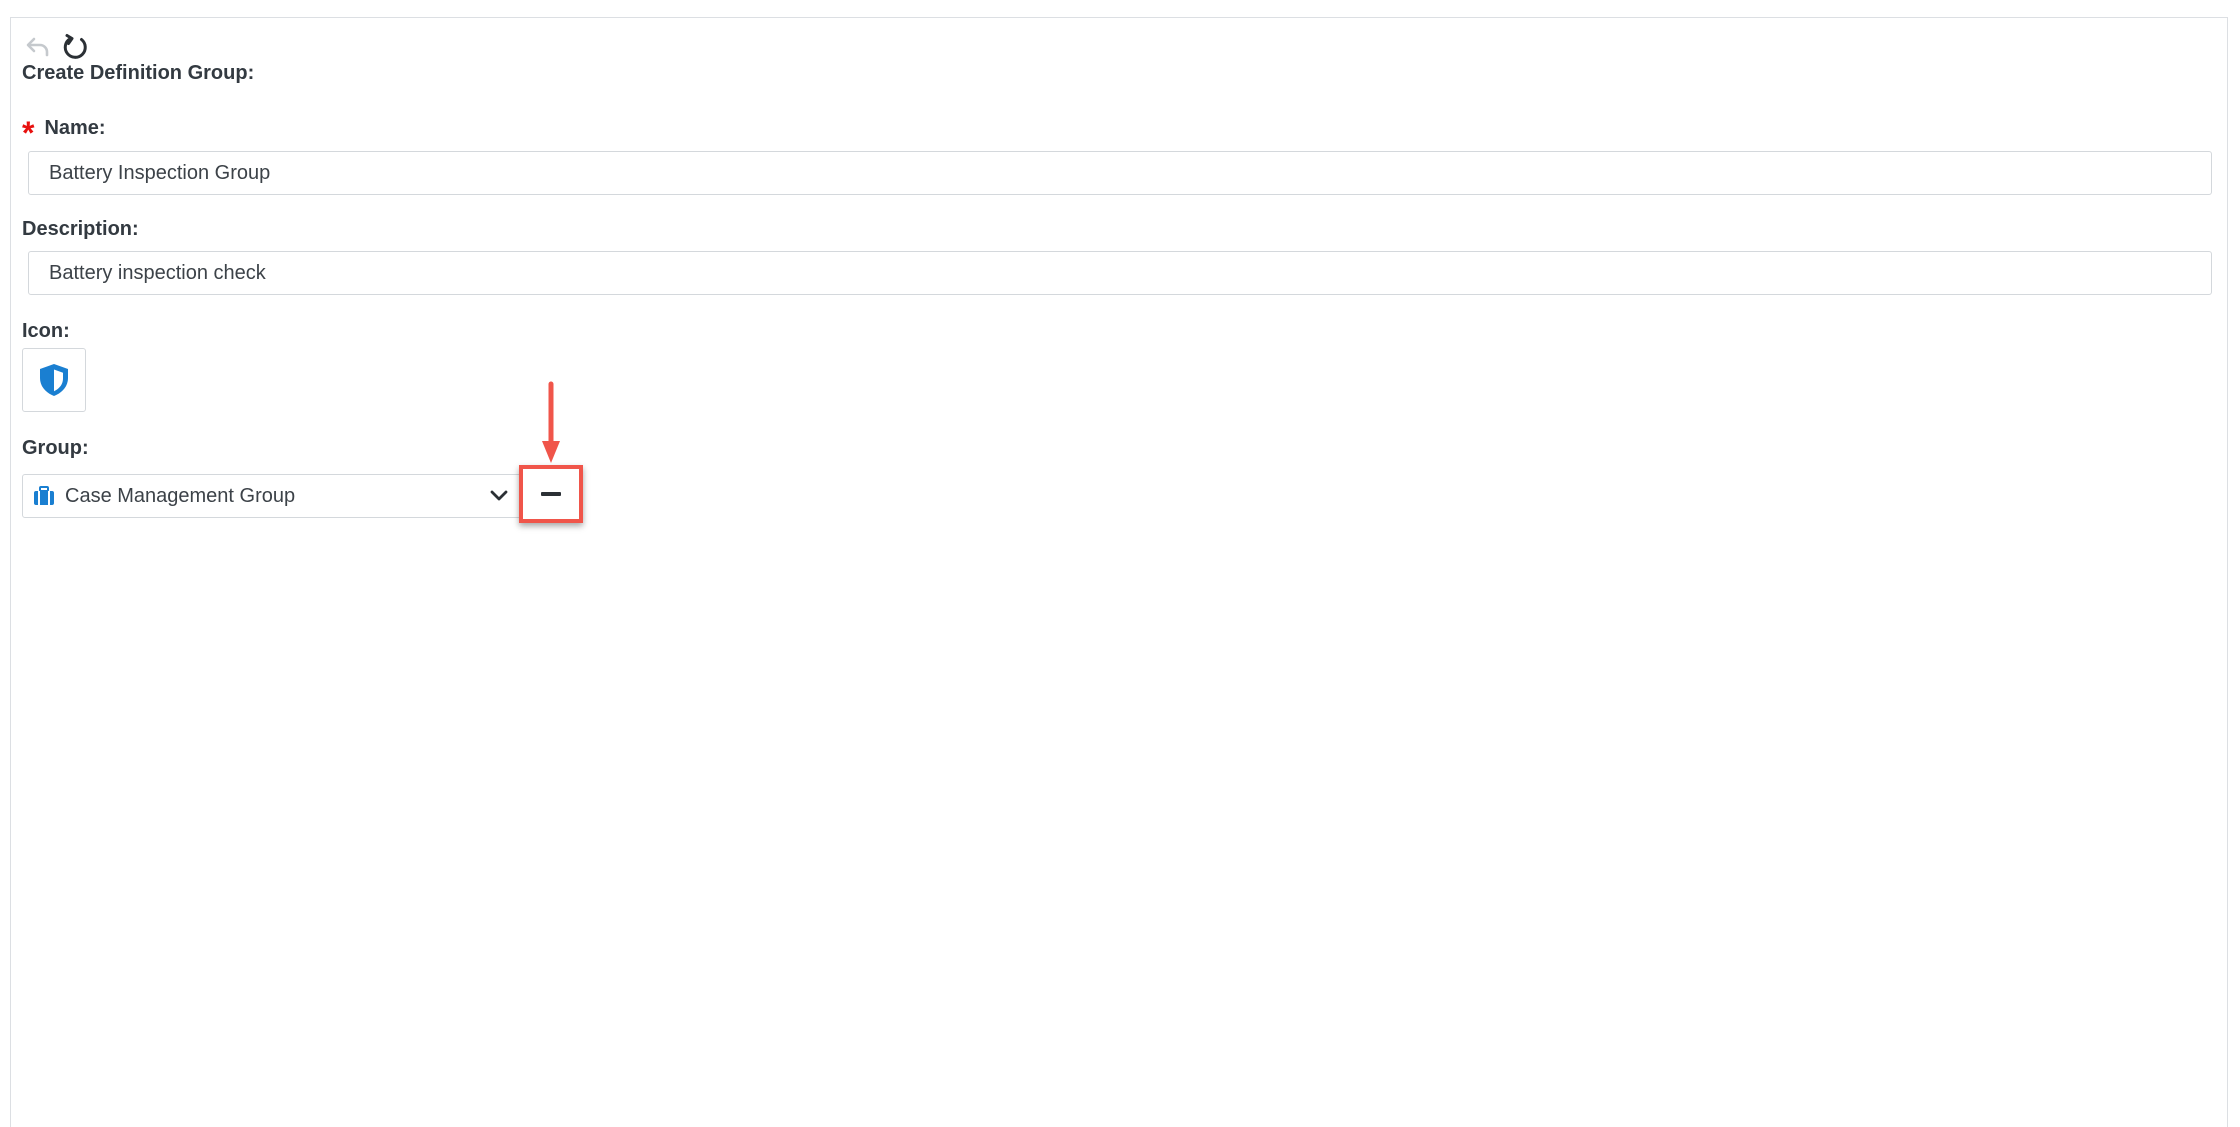  I want to click on description-label: Description:, so click(80, 229).